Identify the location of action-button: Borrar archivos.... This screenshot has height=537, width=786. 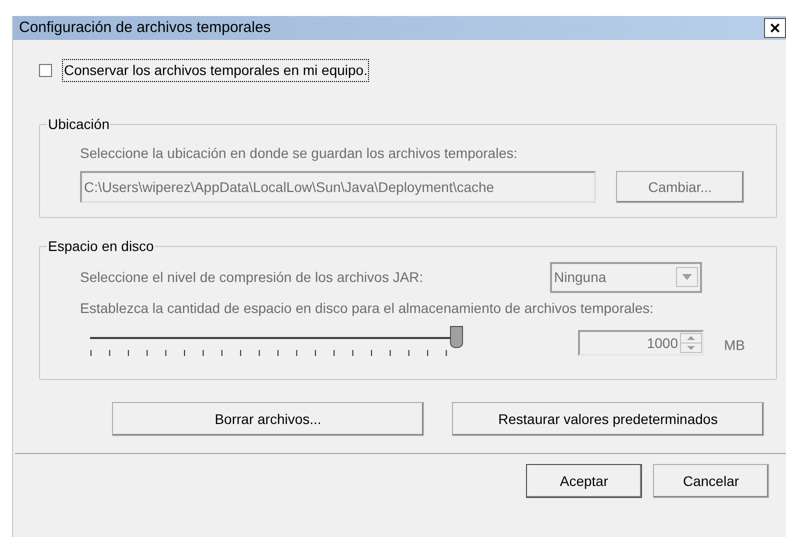
(268, 419).